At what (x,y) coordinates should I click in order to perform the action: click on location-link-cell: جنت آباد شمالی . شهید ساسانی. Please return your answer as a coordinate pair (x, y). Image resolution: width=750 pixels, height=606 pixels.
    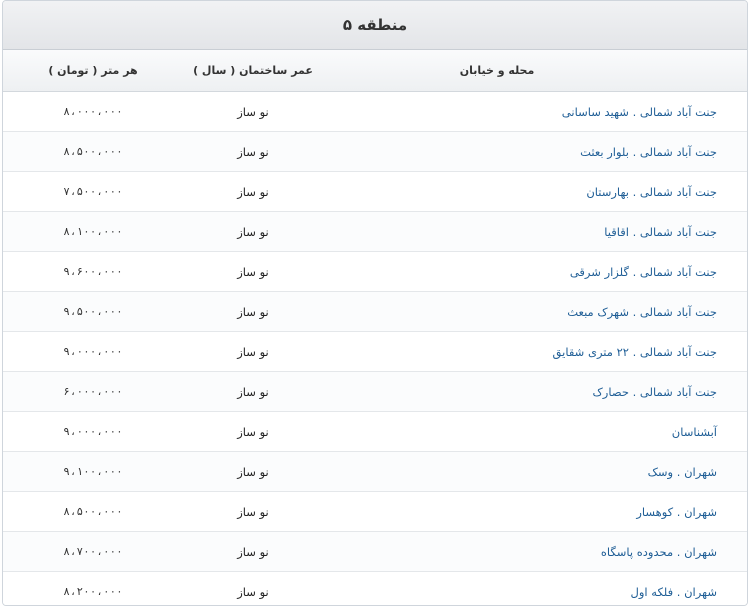
    Looking at the image, I should click on (527, 111).